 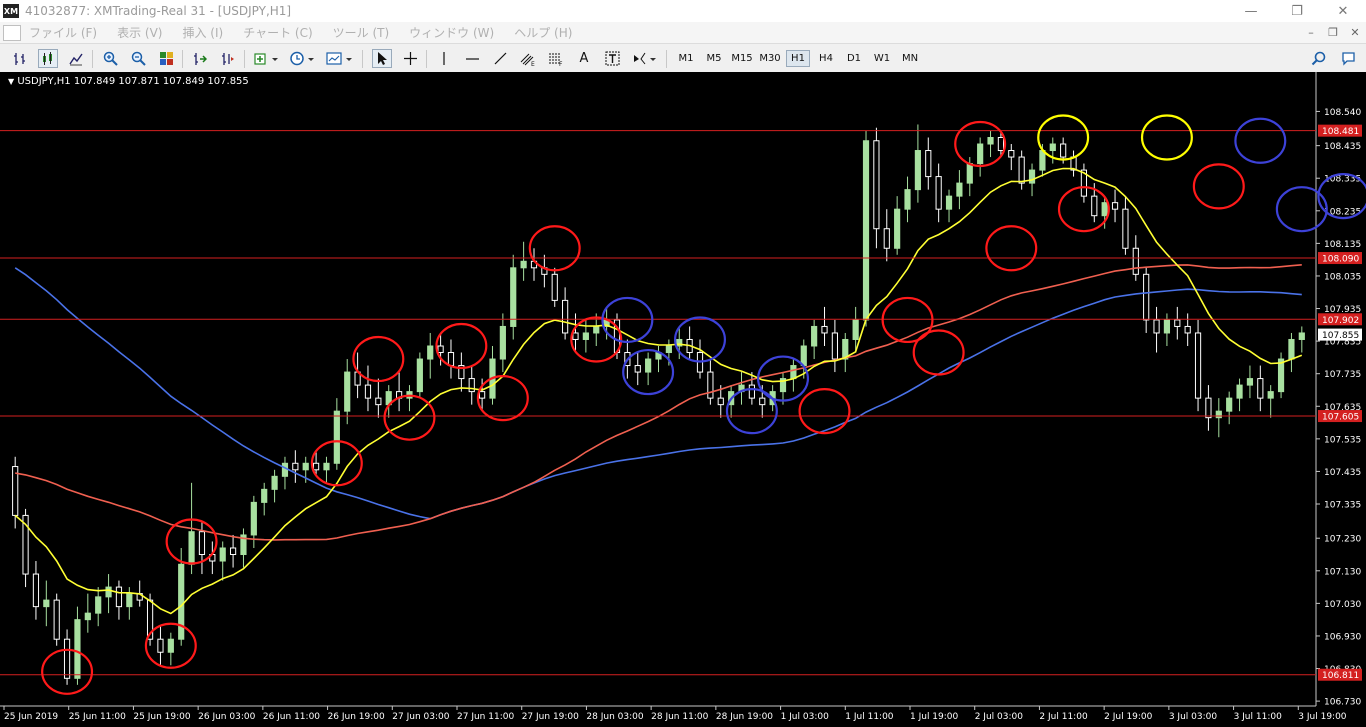 I want to click on menu-insert: 挿入 (I), so click(x=202, y=32).